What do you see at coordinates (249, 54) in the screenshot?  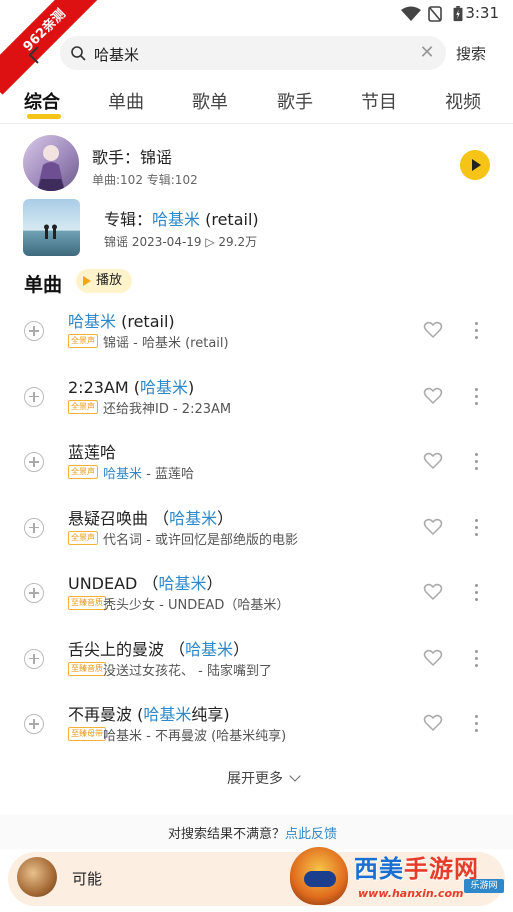 I see `search-input` at bounding box center [249, 54].